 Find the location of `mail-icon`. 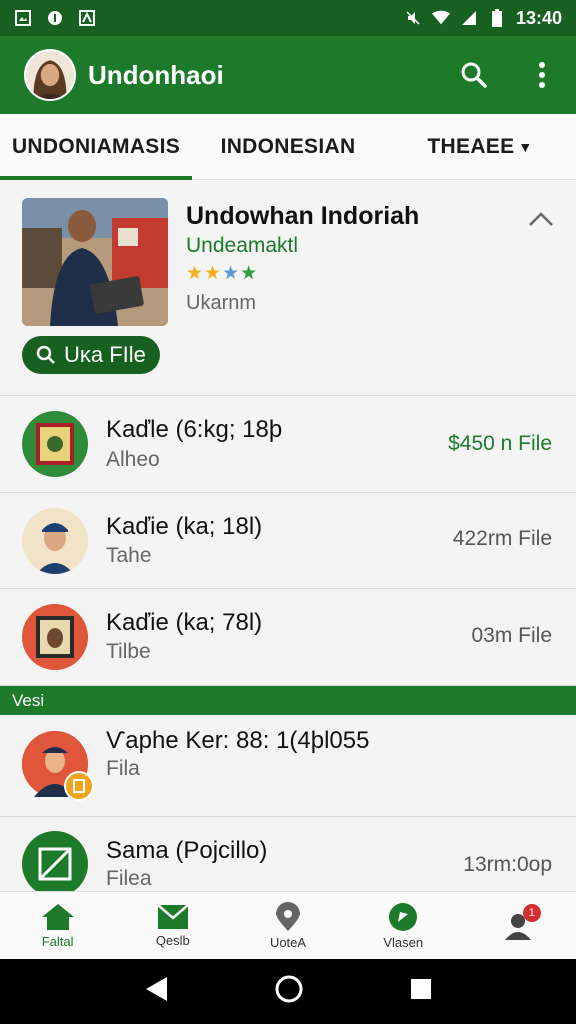

mail-icon is located at coordinates (172, 916).